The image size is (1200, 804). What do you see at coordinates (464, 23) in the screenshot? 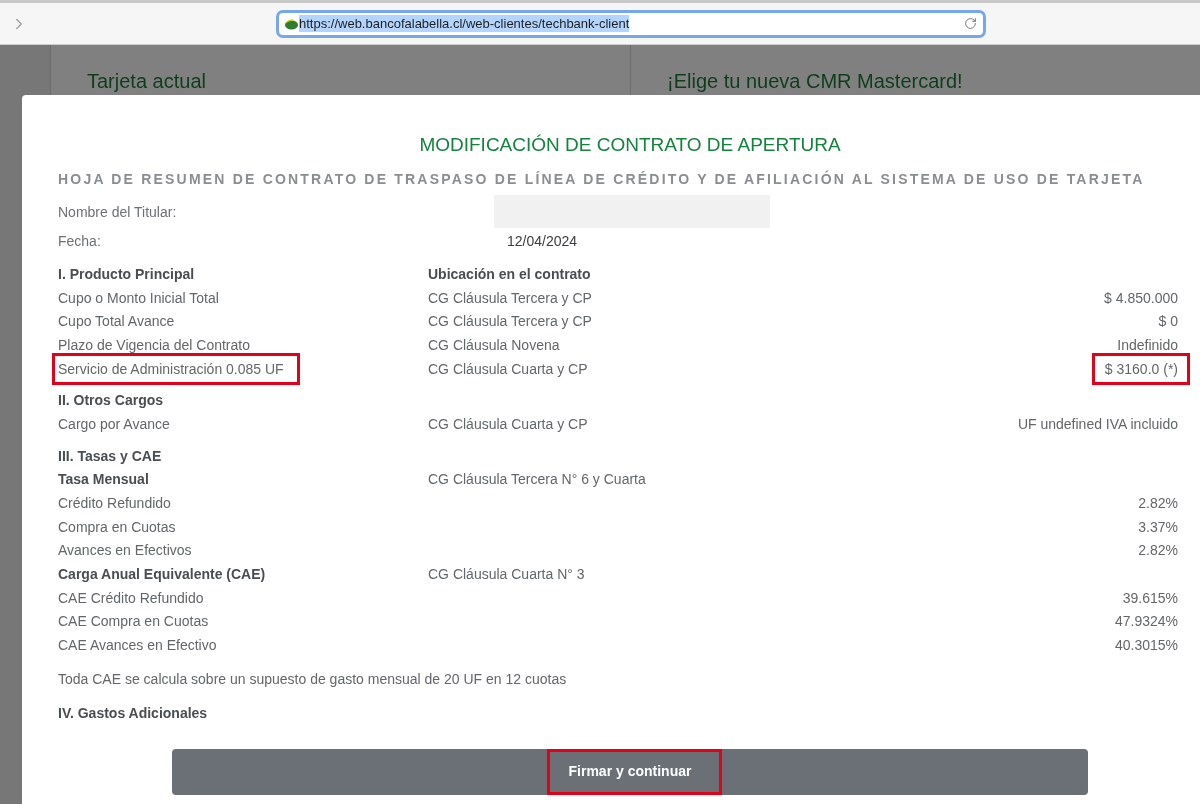
I see `url-text: https://web.bancofalabella.cl/web-clientes/techbank-client` at bounding box center [464, 23].